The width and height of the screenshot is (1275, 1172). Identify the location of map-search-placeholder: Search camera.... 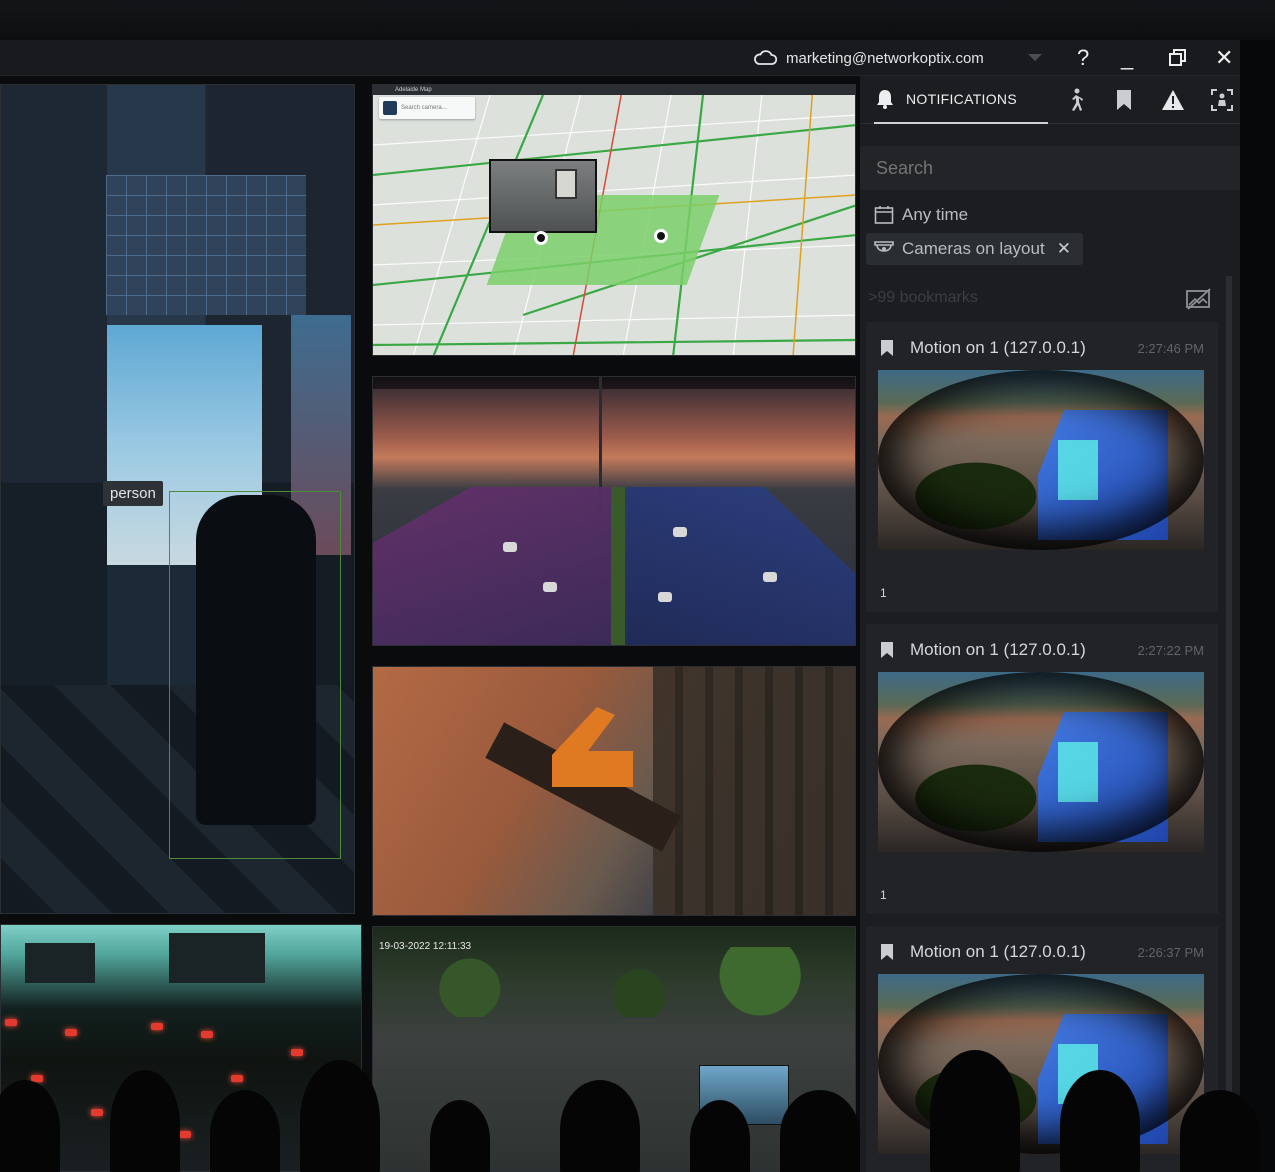
(424, 108).